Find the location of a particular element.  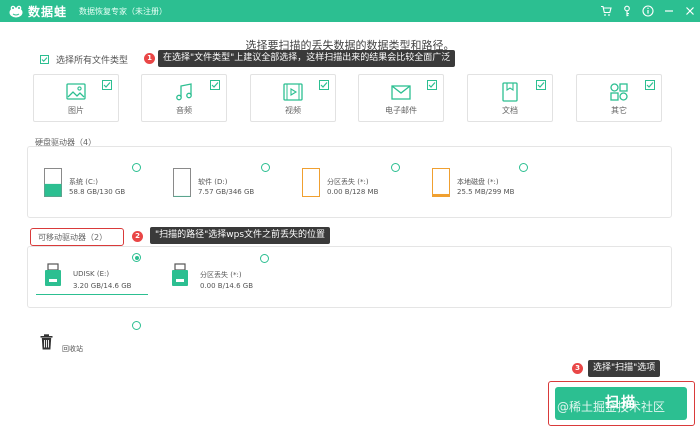

file-type-other-checkbox is located at coordinates (650, 85).